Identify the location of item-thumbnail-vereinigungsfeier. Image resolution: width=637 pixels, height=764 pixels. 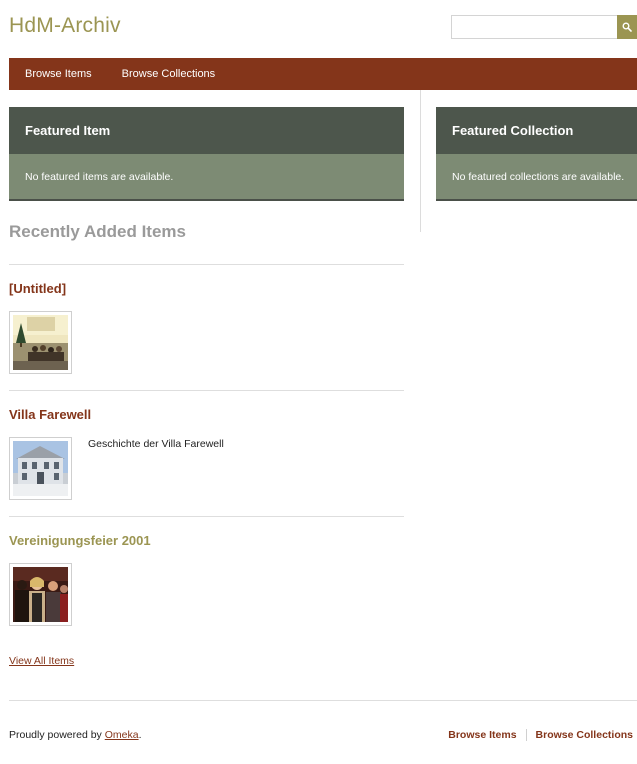
(40, 594).